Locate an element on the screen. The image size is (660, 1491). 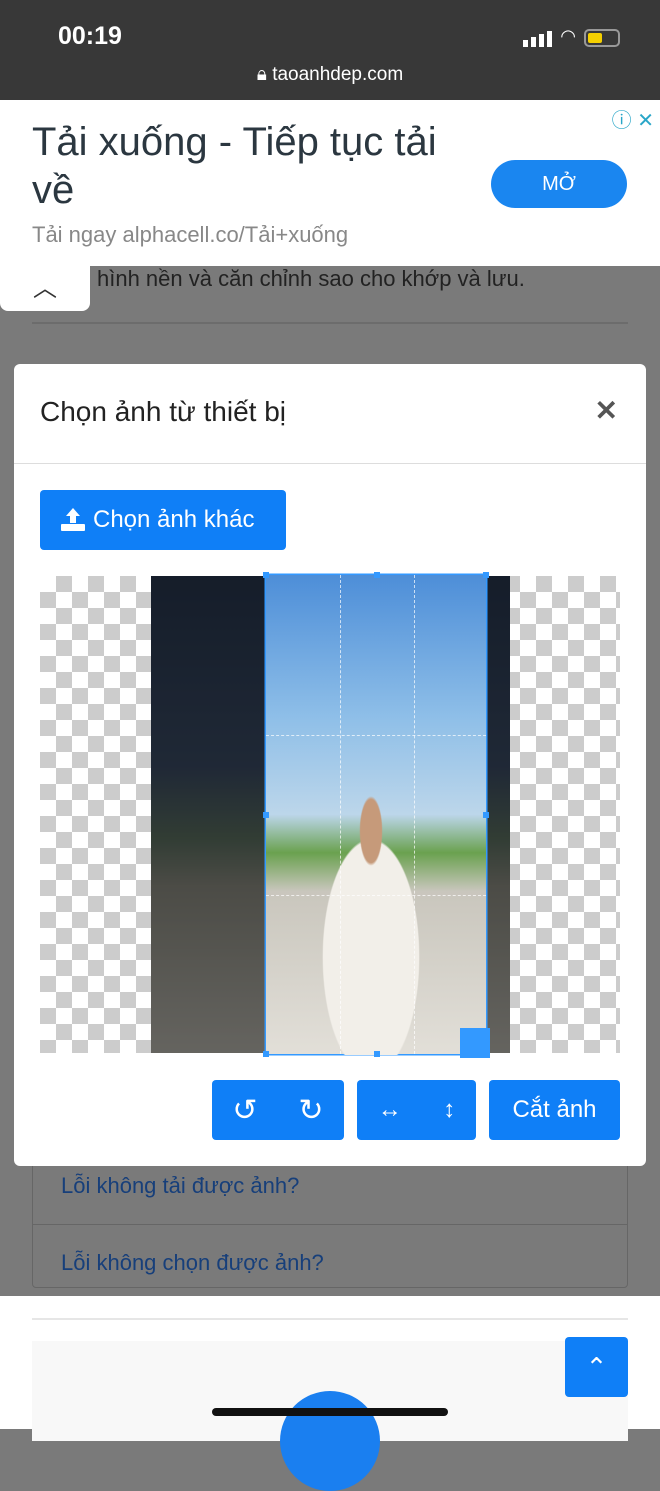
faq-item: Lỗi không chọn được ảnh? is located at coordinates (330, 1255).